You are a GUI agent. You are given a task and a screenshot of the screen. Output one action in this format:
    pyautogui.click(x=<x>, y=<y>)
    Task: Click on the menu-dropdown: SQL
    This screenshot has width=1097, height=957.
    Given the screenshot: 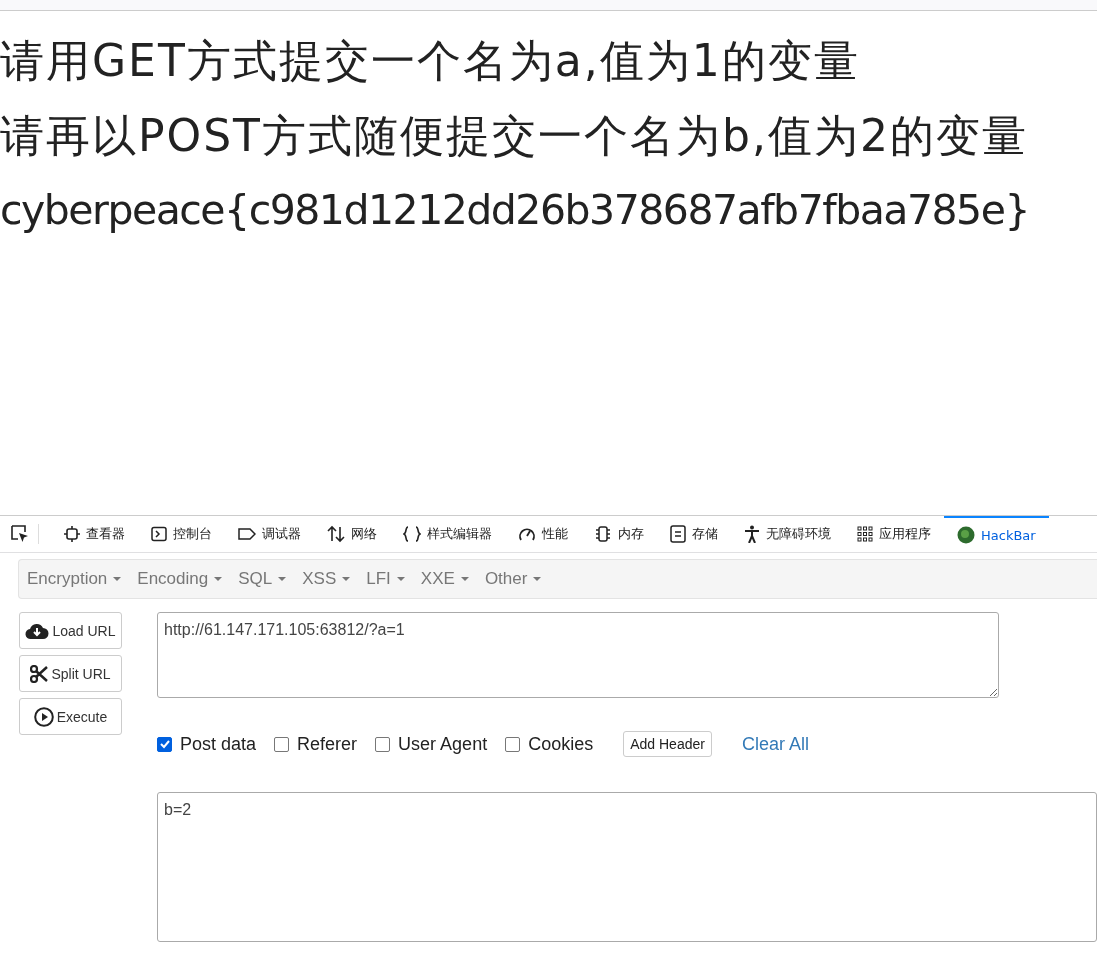 What is the action you would take?
    pyautogui.click(x=262, y=579)
    